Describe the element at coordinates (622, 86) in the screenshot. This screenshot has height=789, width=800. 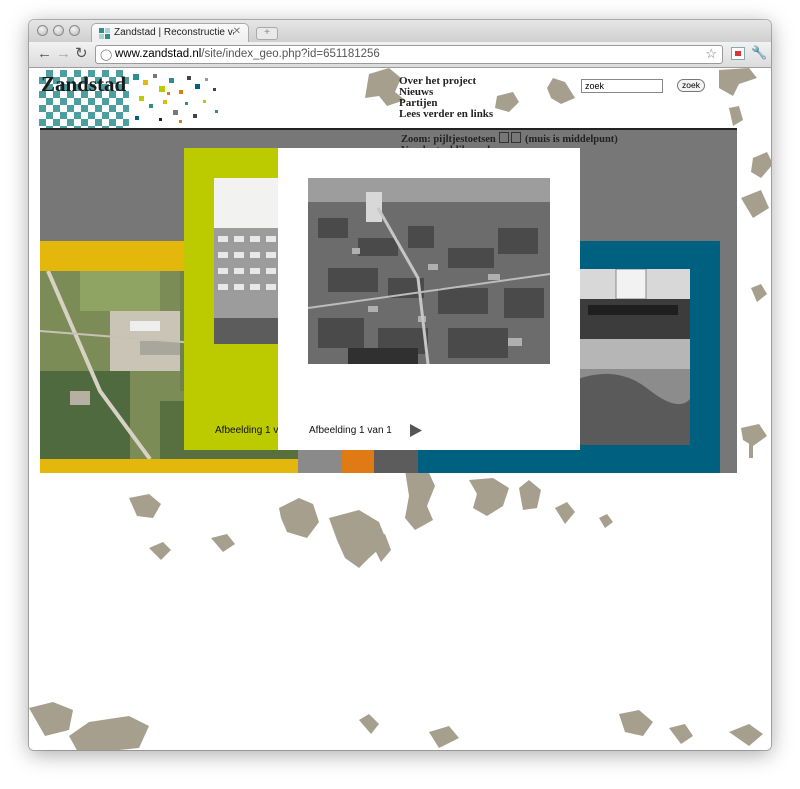
I see `search-input` at that location.